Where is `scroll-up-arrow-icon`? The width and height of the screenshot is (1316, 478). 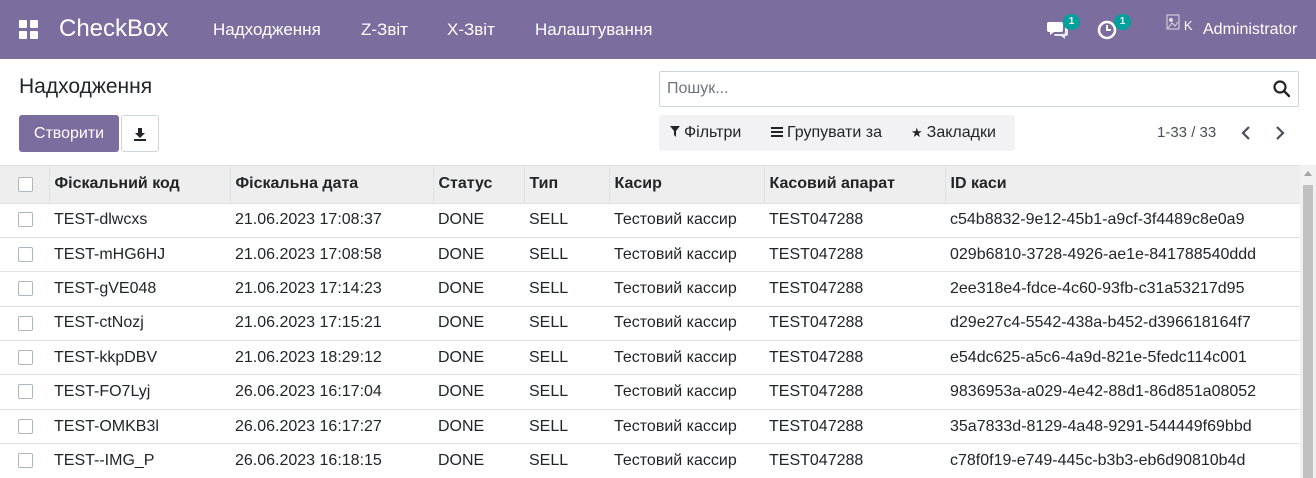
scroll-up-arrow-icon is located at coordinates (1308, 173).